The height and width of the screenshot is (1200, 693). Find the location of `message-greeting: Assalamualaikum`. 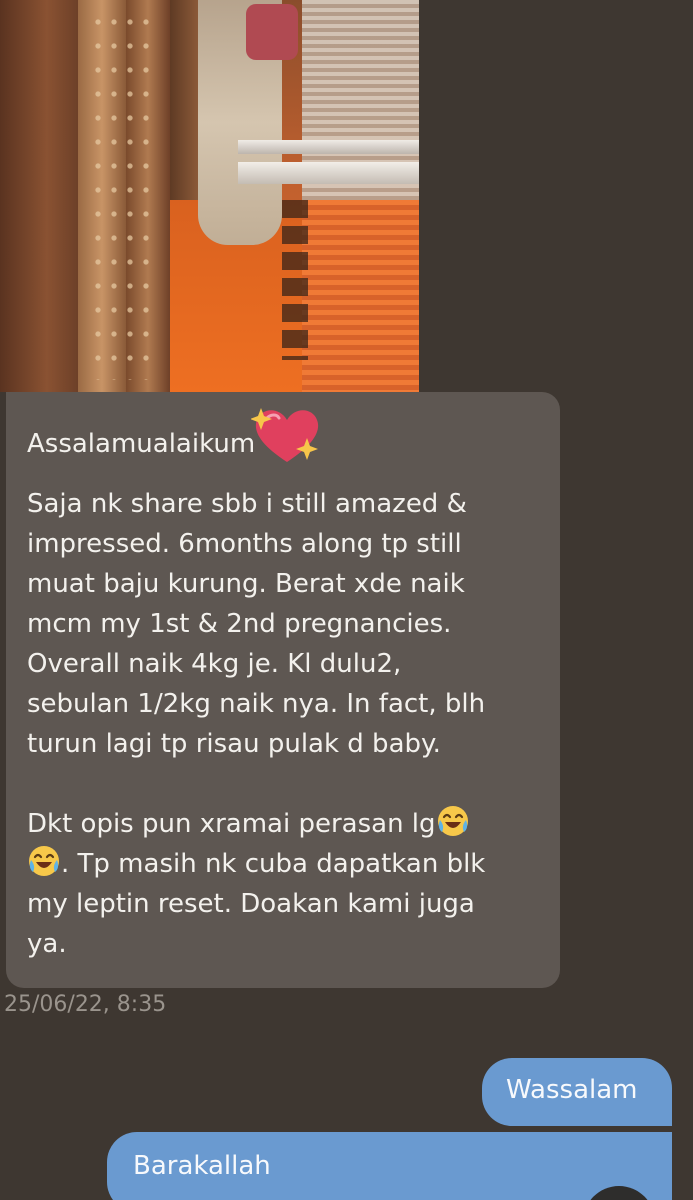

message-greeting: Assalamualaikum is located at coordinates (141, 444).